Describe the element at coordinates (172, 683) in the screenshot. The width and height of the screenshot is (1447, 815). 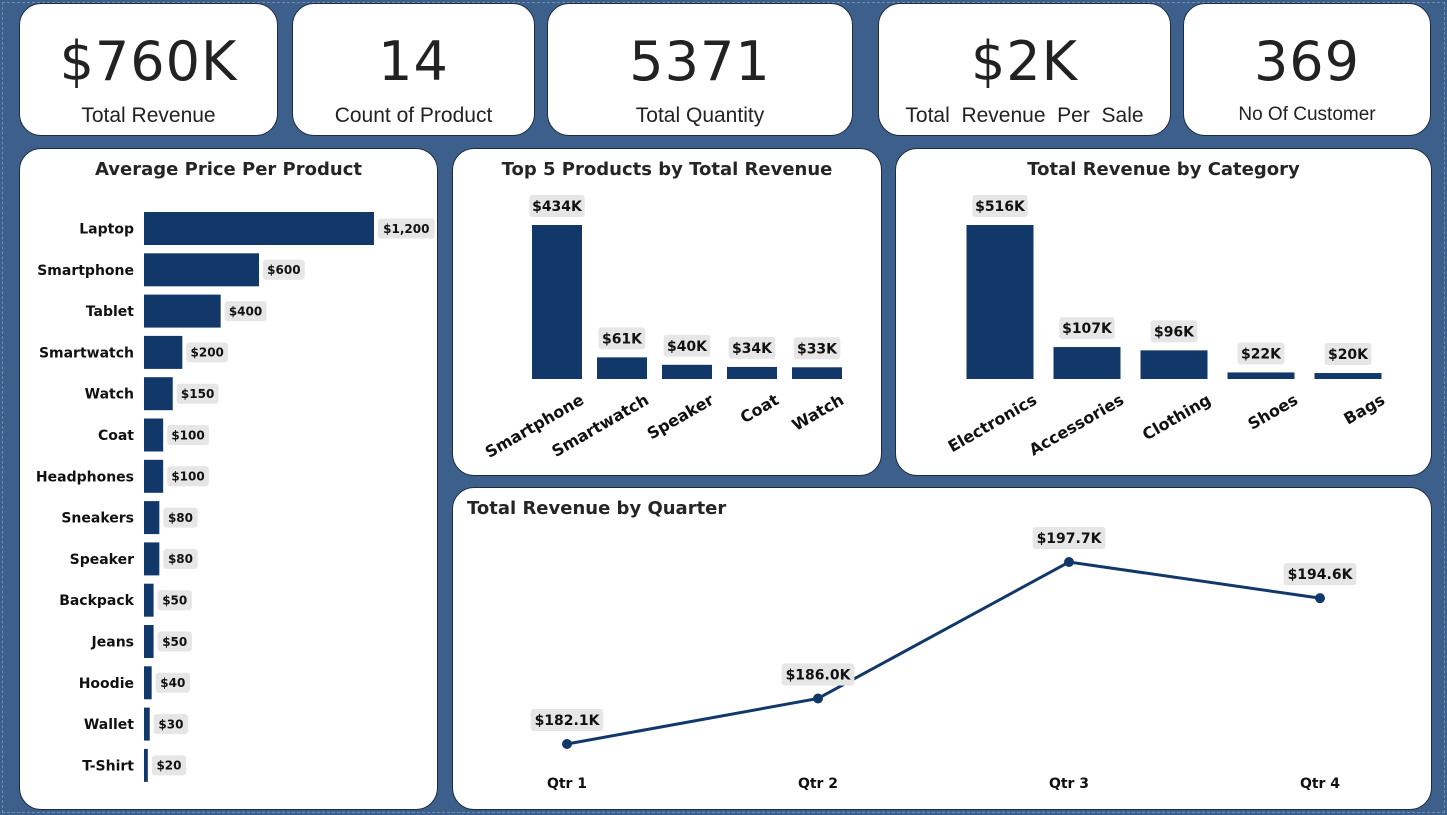
I see `data-label: $40` at that location.